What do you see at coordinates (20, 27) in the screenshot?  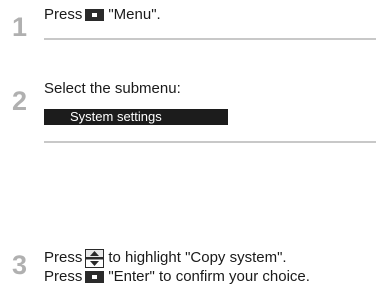 I see `step-number: 1` at bounding box center [20, 27].